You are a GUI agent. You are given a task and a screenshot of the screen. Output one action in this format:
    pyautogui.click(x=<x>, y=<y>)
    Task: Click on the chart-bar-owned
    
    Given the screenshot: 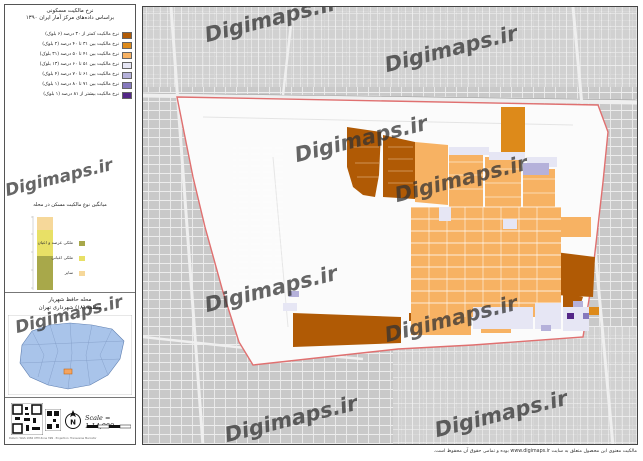 What is the action you would take?
    pyautogui.click(x=45, y=273)
    